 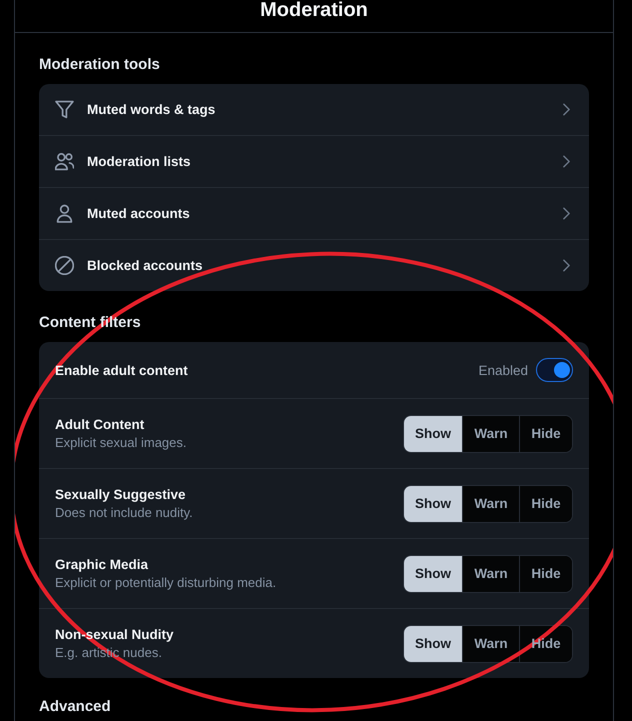 I want to click on filter-description: Does not include nudity., so click(x=124, y=512).